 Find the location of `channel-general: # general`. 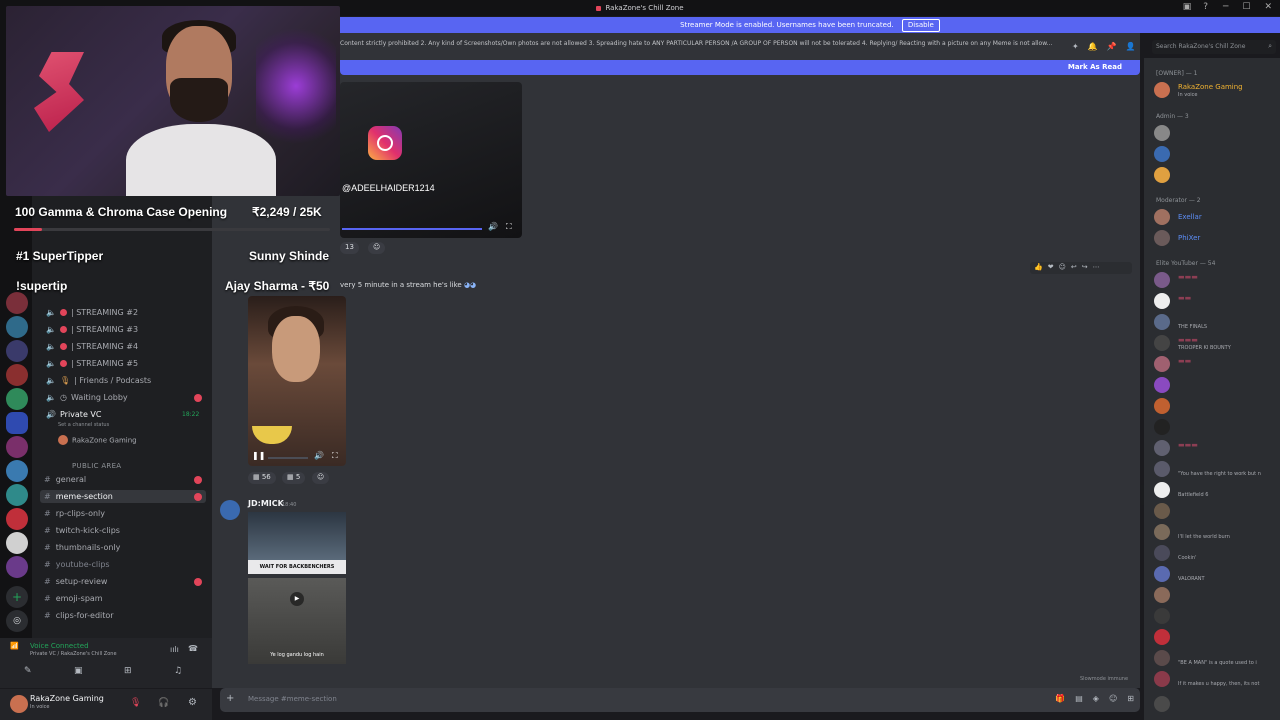

channel-general: # general is located at coordinates (65, 479).